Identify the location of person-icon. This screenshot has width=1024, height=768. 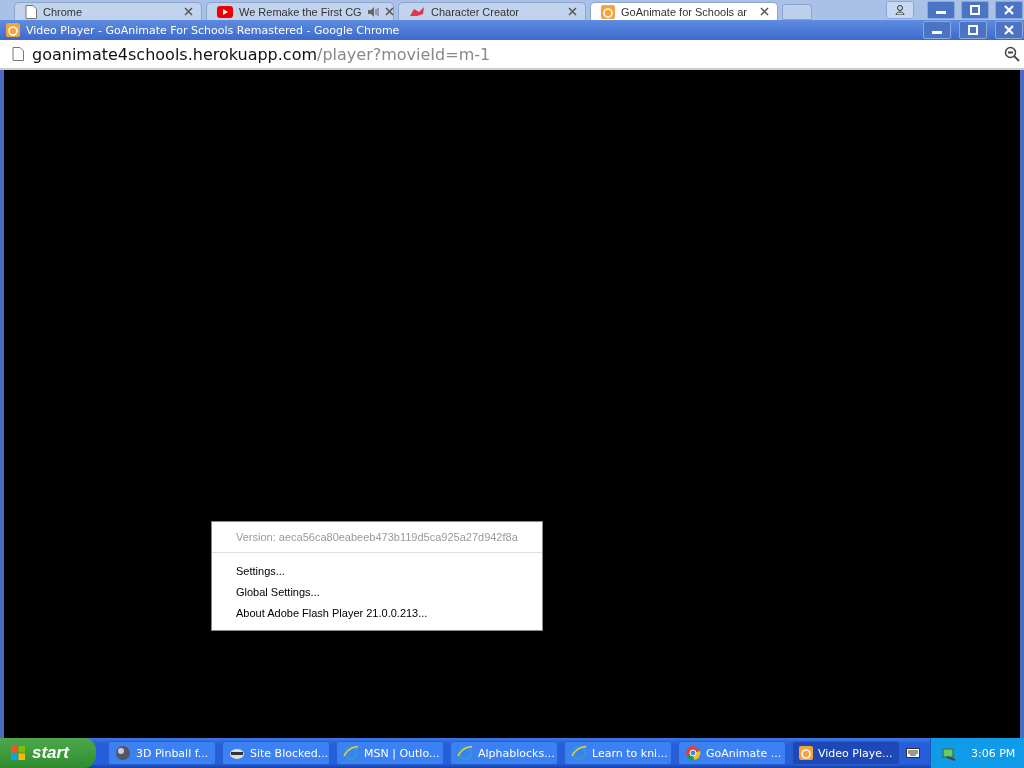
(900, 10).